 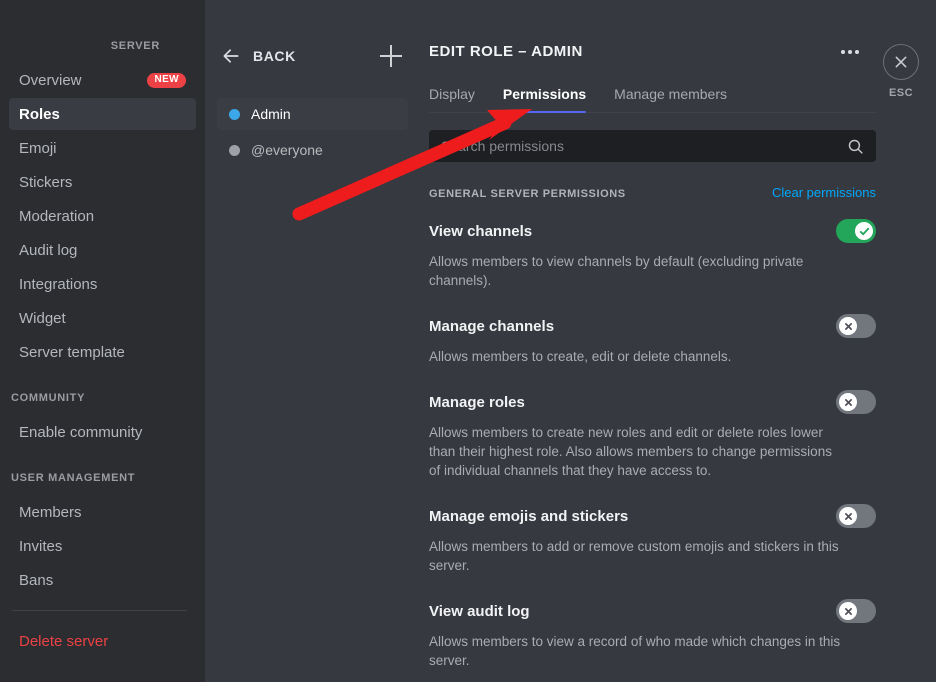 What do you see at coordinates (102, 80) in the screenshot?
I see `sidebar-item-overview: Overview NEW` at bounding box center [102, 80].